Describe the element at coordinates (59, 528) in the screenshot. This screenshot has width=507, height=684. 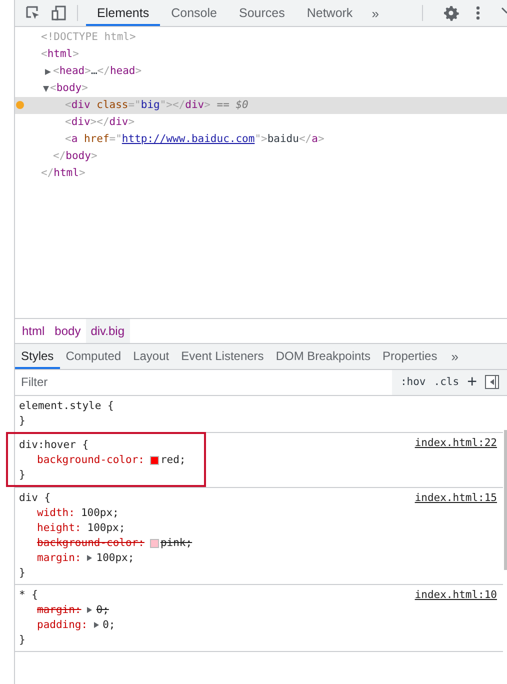
I see `css-property: height:` at that location.